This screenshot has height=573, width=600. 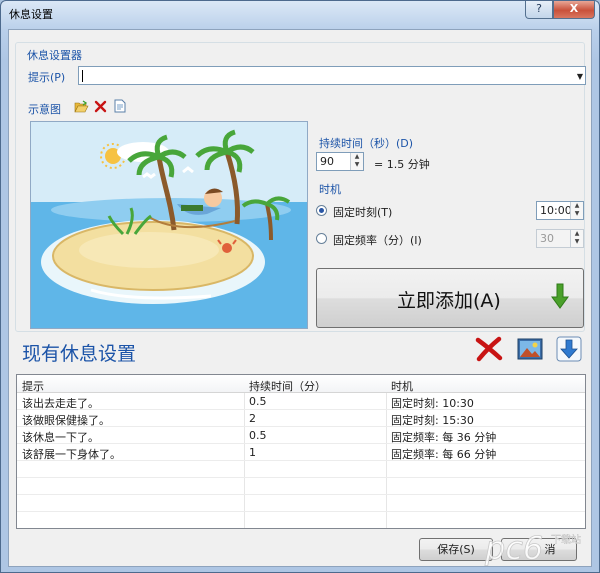 I want to click on fixed-frequency-label: 固定频率（分）(I), so click(x=377, y=240).